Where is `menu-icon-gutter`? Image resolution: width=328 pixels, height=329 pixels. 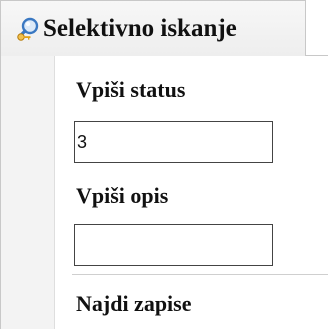 menu-icon-gutter is located at coordinates (27, 192).